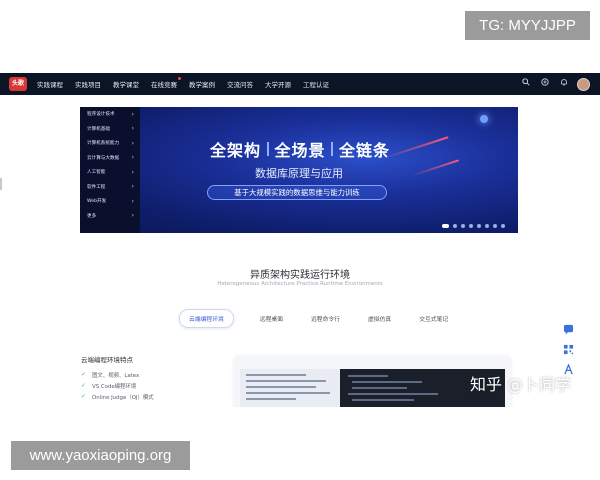  I want to click on zhihu-watermark: 知乎 @卜同学, so click(521, 384).